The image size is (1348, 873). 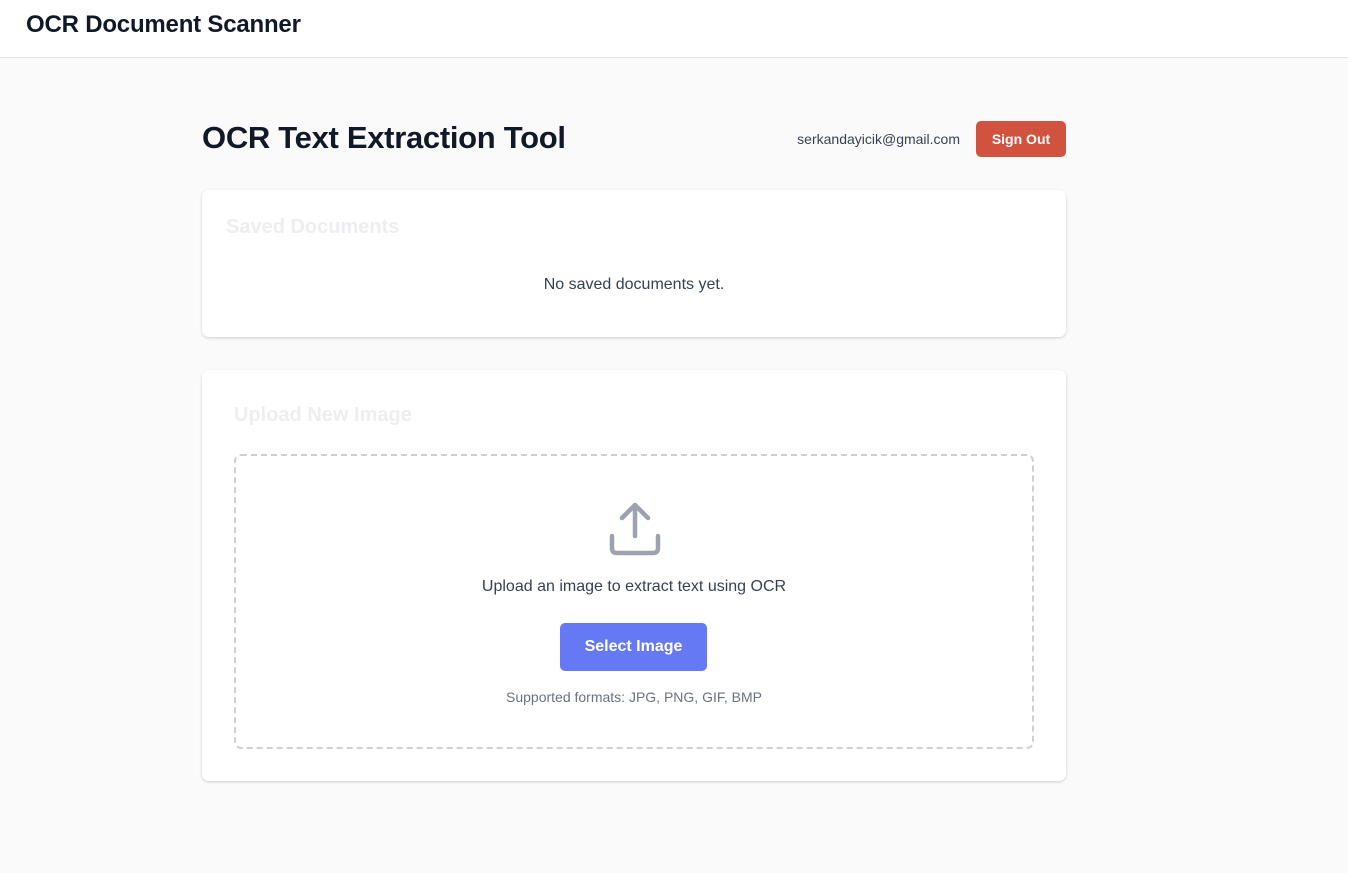 I want to click on sign-out-button: Sign Out, so click(x=1021, y=139).